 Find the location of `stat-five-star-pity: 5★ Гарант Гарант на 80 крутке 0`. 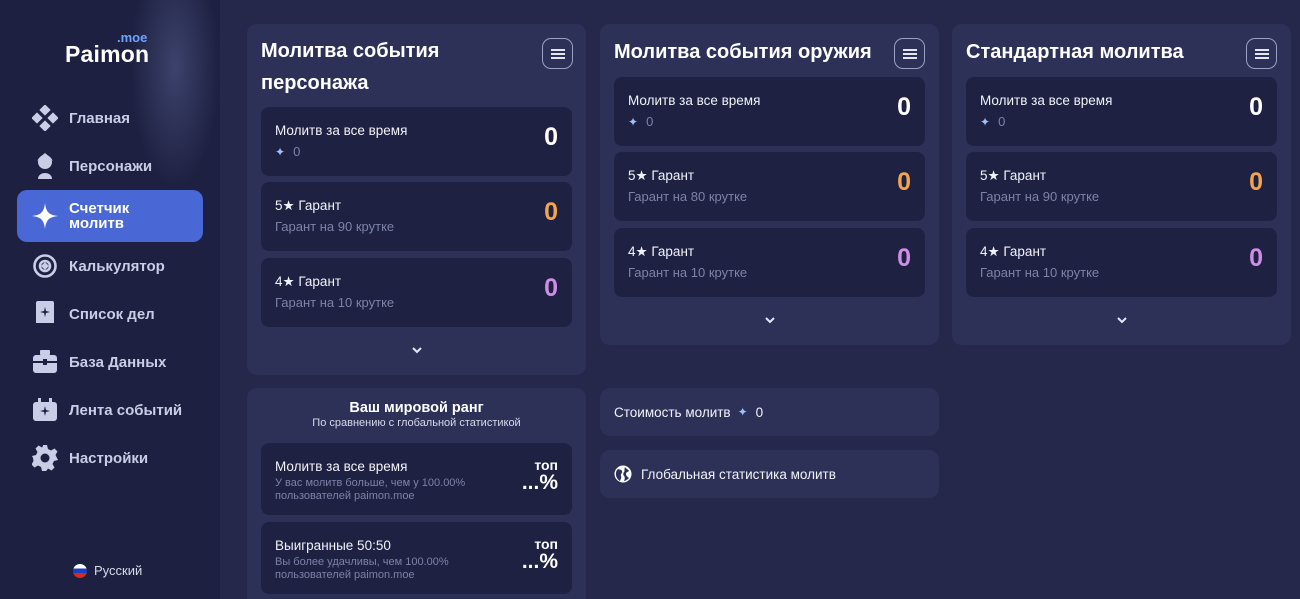

stat-five-star-pity: 5★ Гарант Гарант на 80 крутке 0 is located at coordinates (769, 186).